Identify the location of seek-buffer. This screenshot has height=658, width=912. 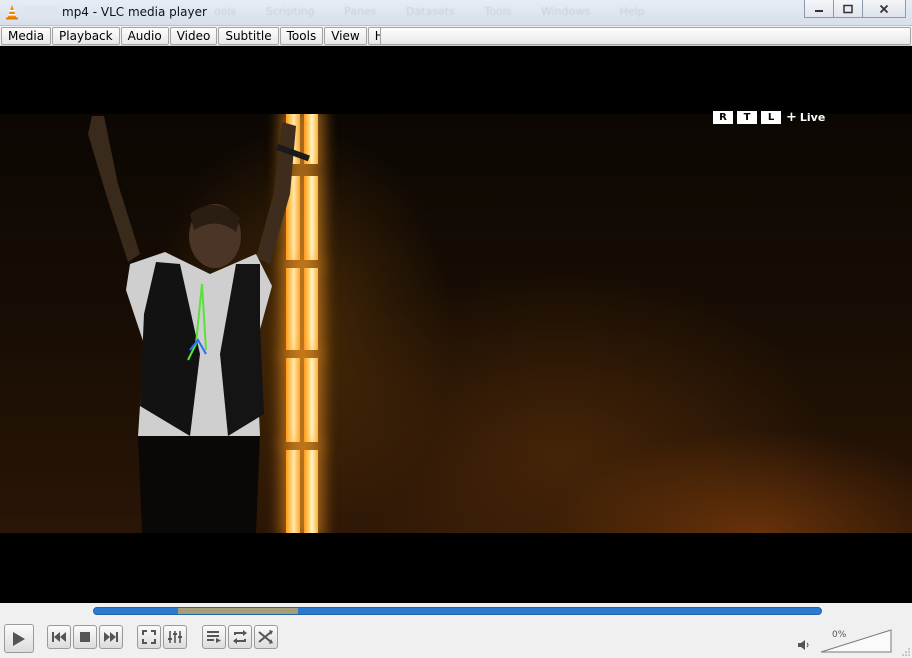
(238, 611).